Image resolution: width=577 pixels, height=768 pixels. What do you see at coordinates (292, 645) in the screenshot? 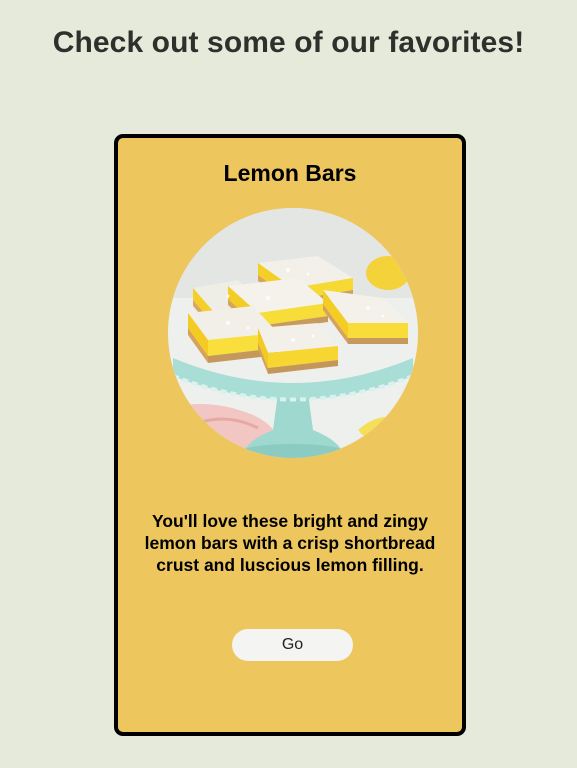
I see `go-button: Go` at bounding box center [292, 645].